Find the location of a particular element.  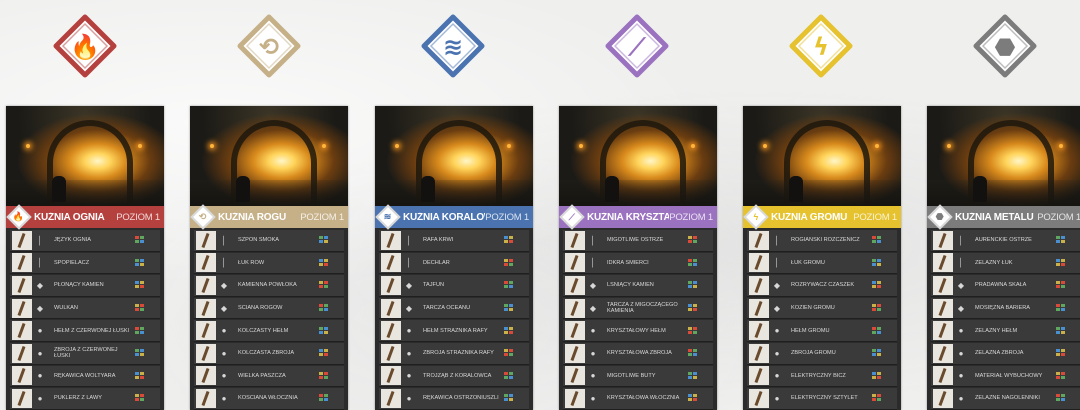

item-row: ● ZBROJA GROMU is located at coordinates (822, 353).